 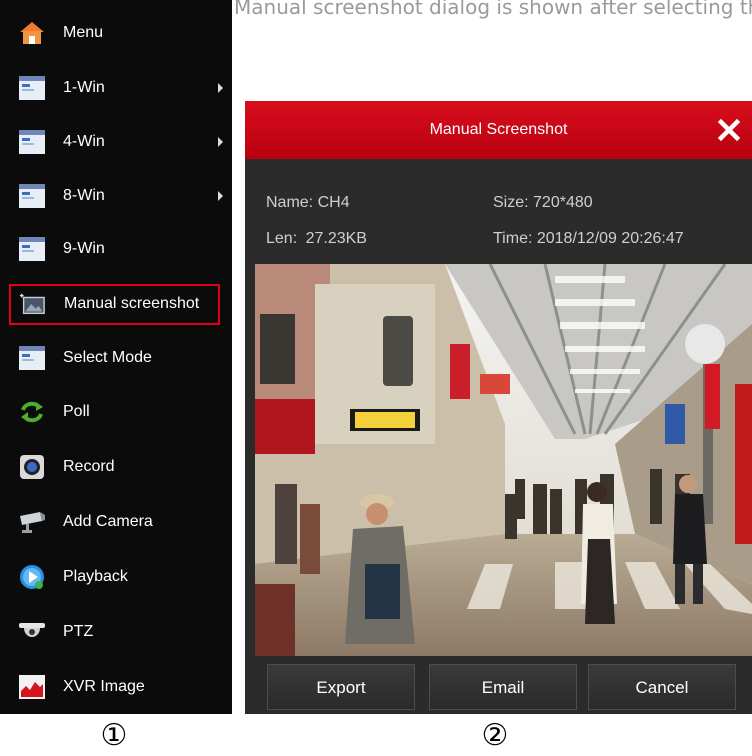 I want to click on close-icon, so click(x=729, y=130).